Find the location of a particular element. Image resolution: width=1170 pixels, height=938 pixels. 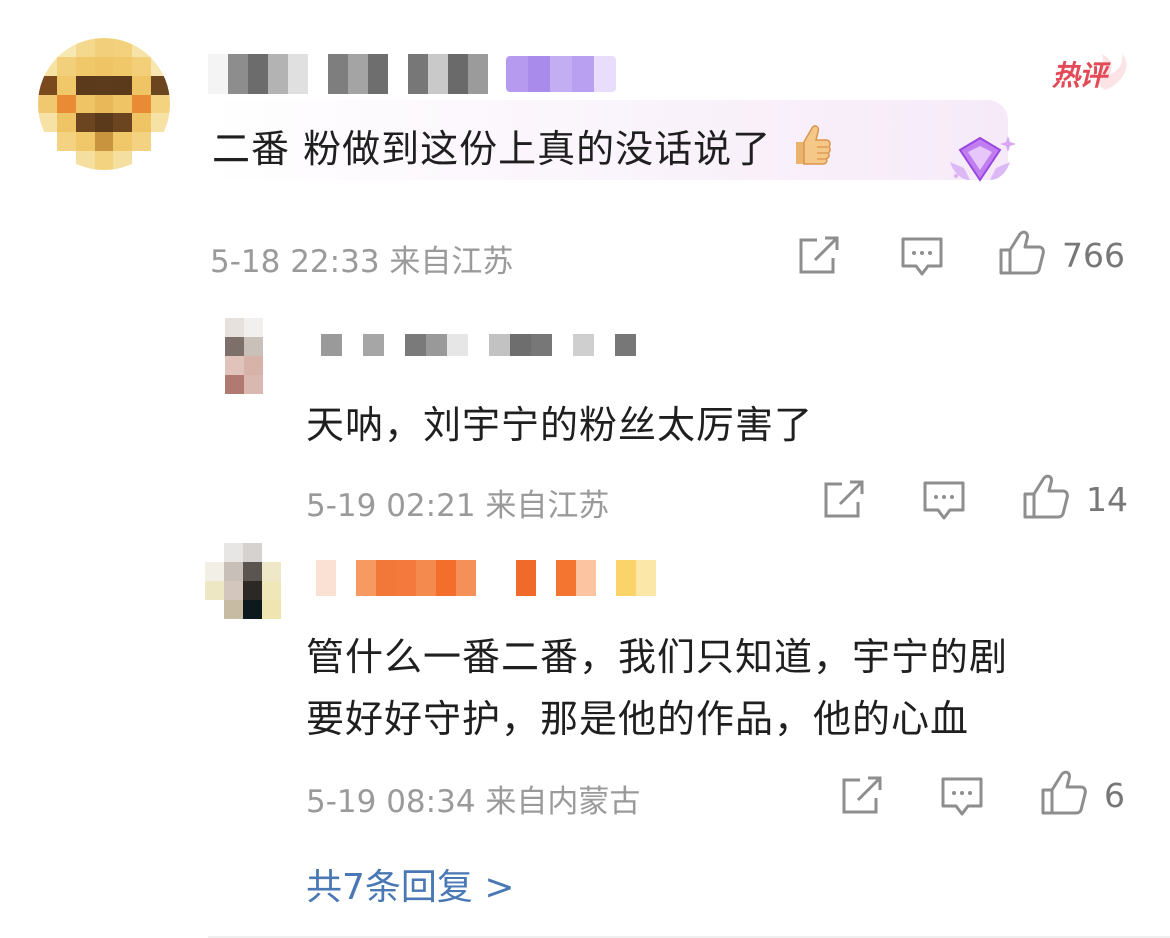

avatar is located at coordinates (104, 104).